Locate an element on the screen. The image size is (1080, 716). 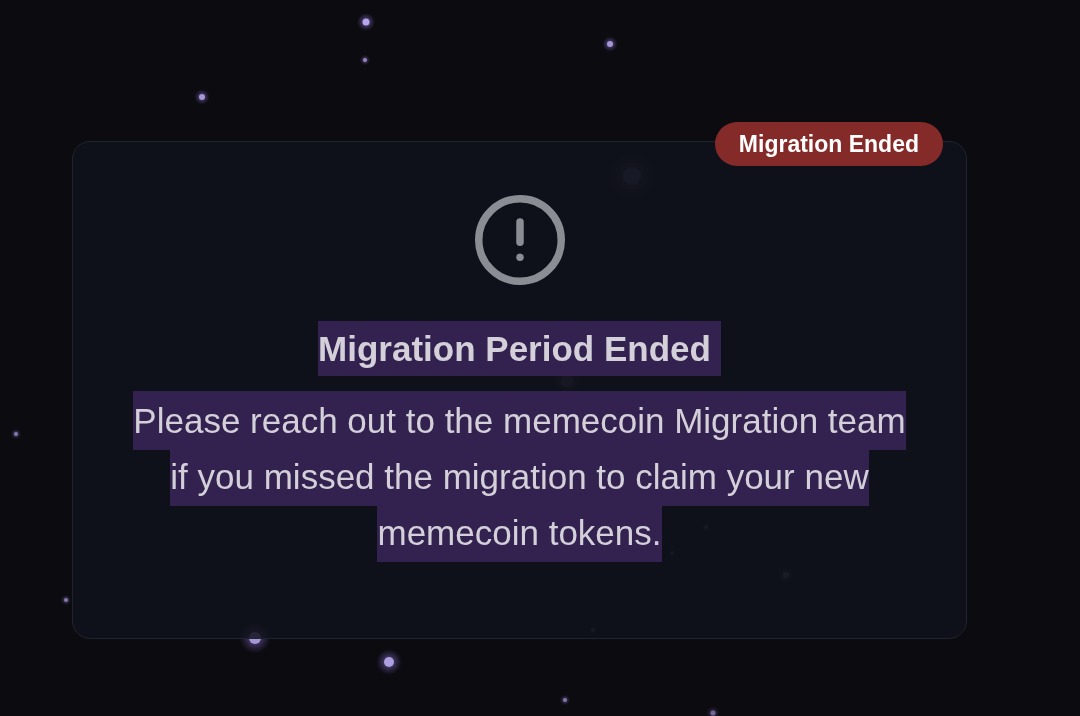
status-badge: Migration Ended is located at coordinates (828, 144).